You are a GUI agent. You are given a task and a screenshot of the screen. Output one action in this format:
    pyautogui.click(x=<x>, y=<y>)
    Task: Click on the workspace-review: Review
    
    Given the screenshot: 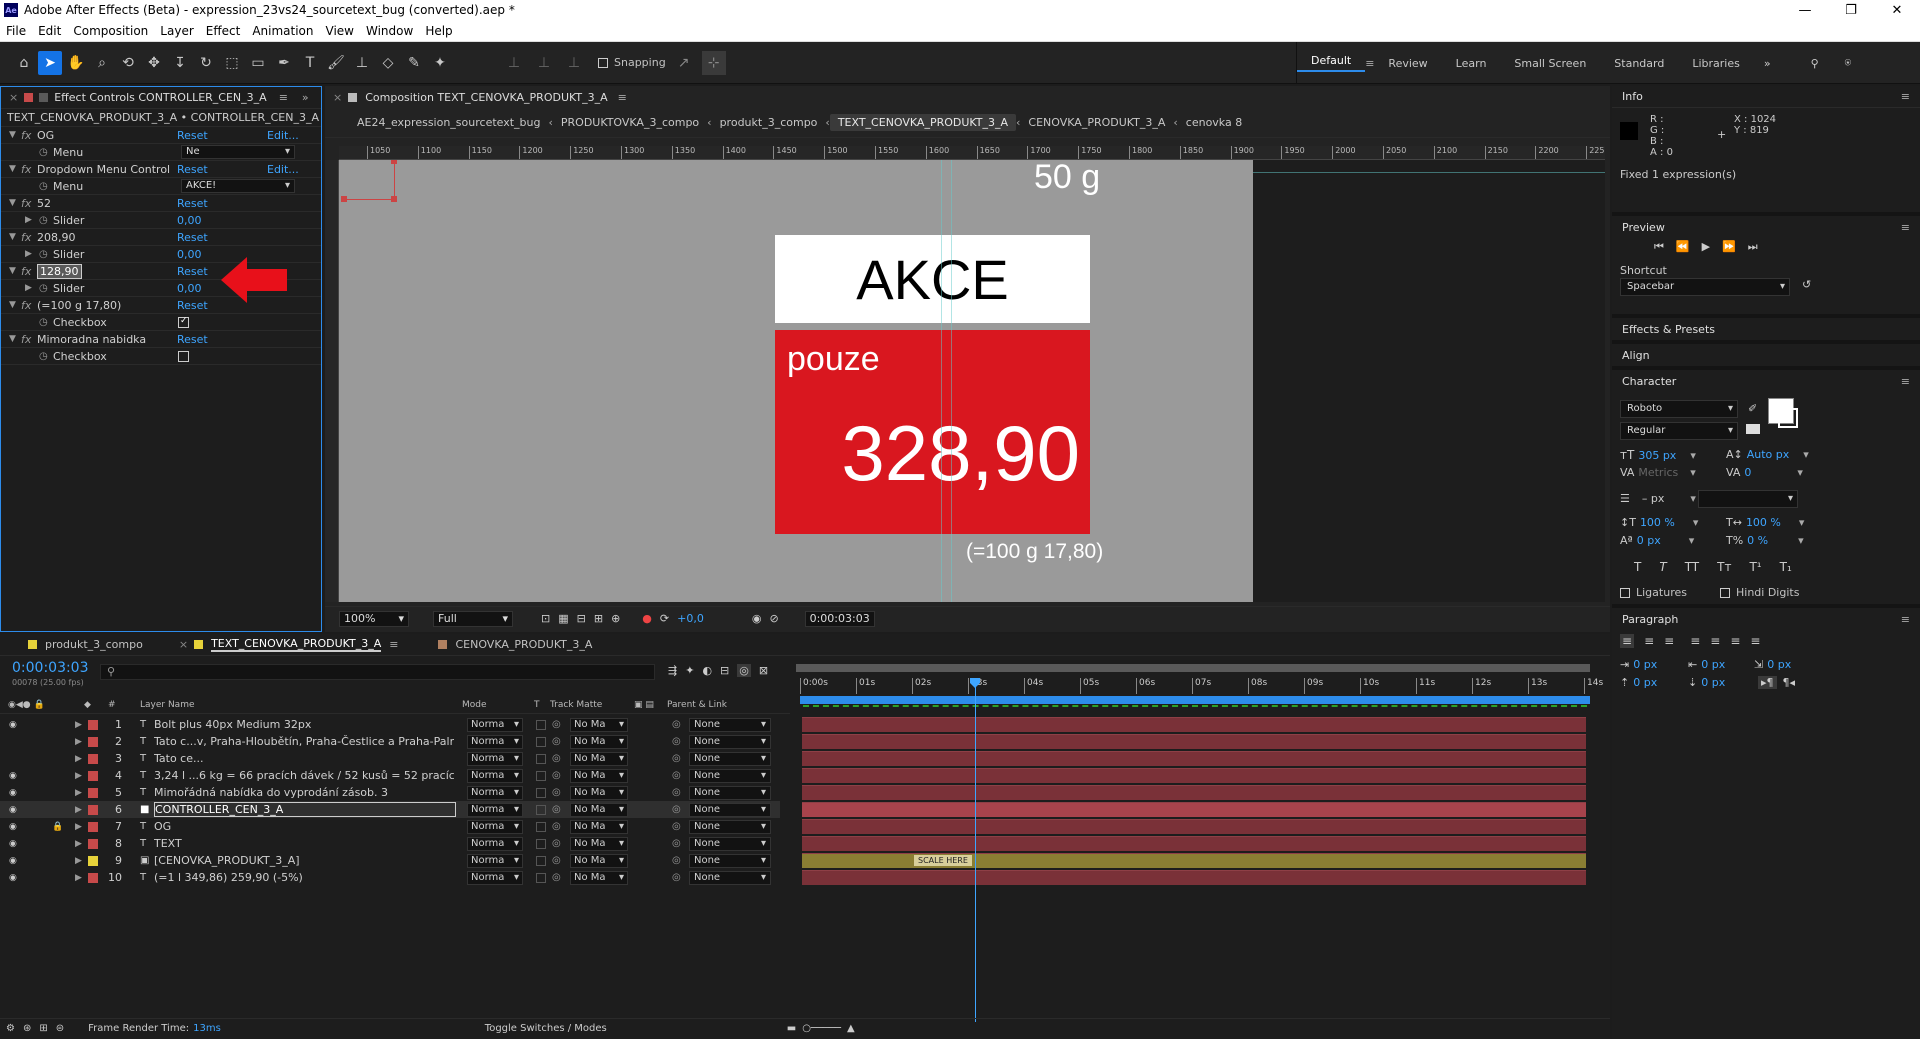 What is the action you would take?
    pyautogui.click(x=1407, y=63)
    